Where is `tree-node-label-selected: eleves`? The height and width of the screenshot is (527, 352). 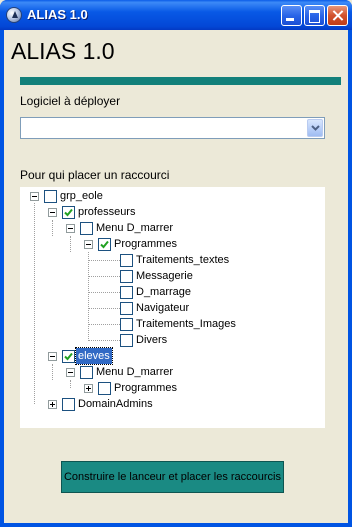 tree-node-label-selected: eleves is located at coordinates (94, 356).